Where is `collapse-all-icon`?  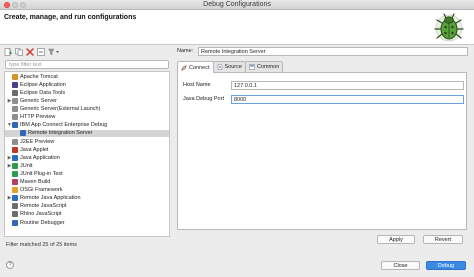
collapse-all-icon is located at coordinates (41, 52).